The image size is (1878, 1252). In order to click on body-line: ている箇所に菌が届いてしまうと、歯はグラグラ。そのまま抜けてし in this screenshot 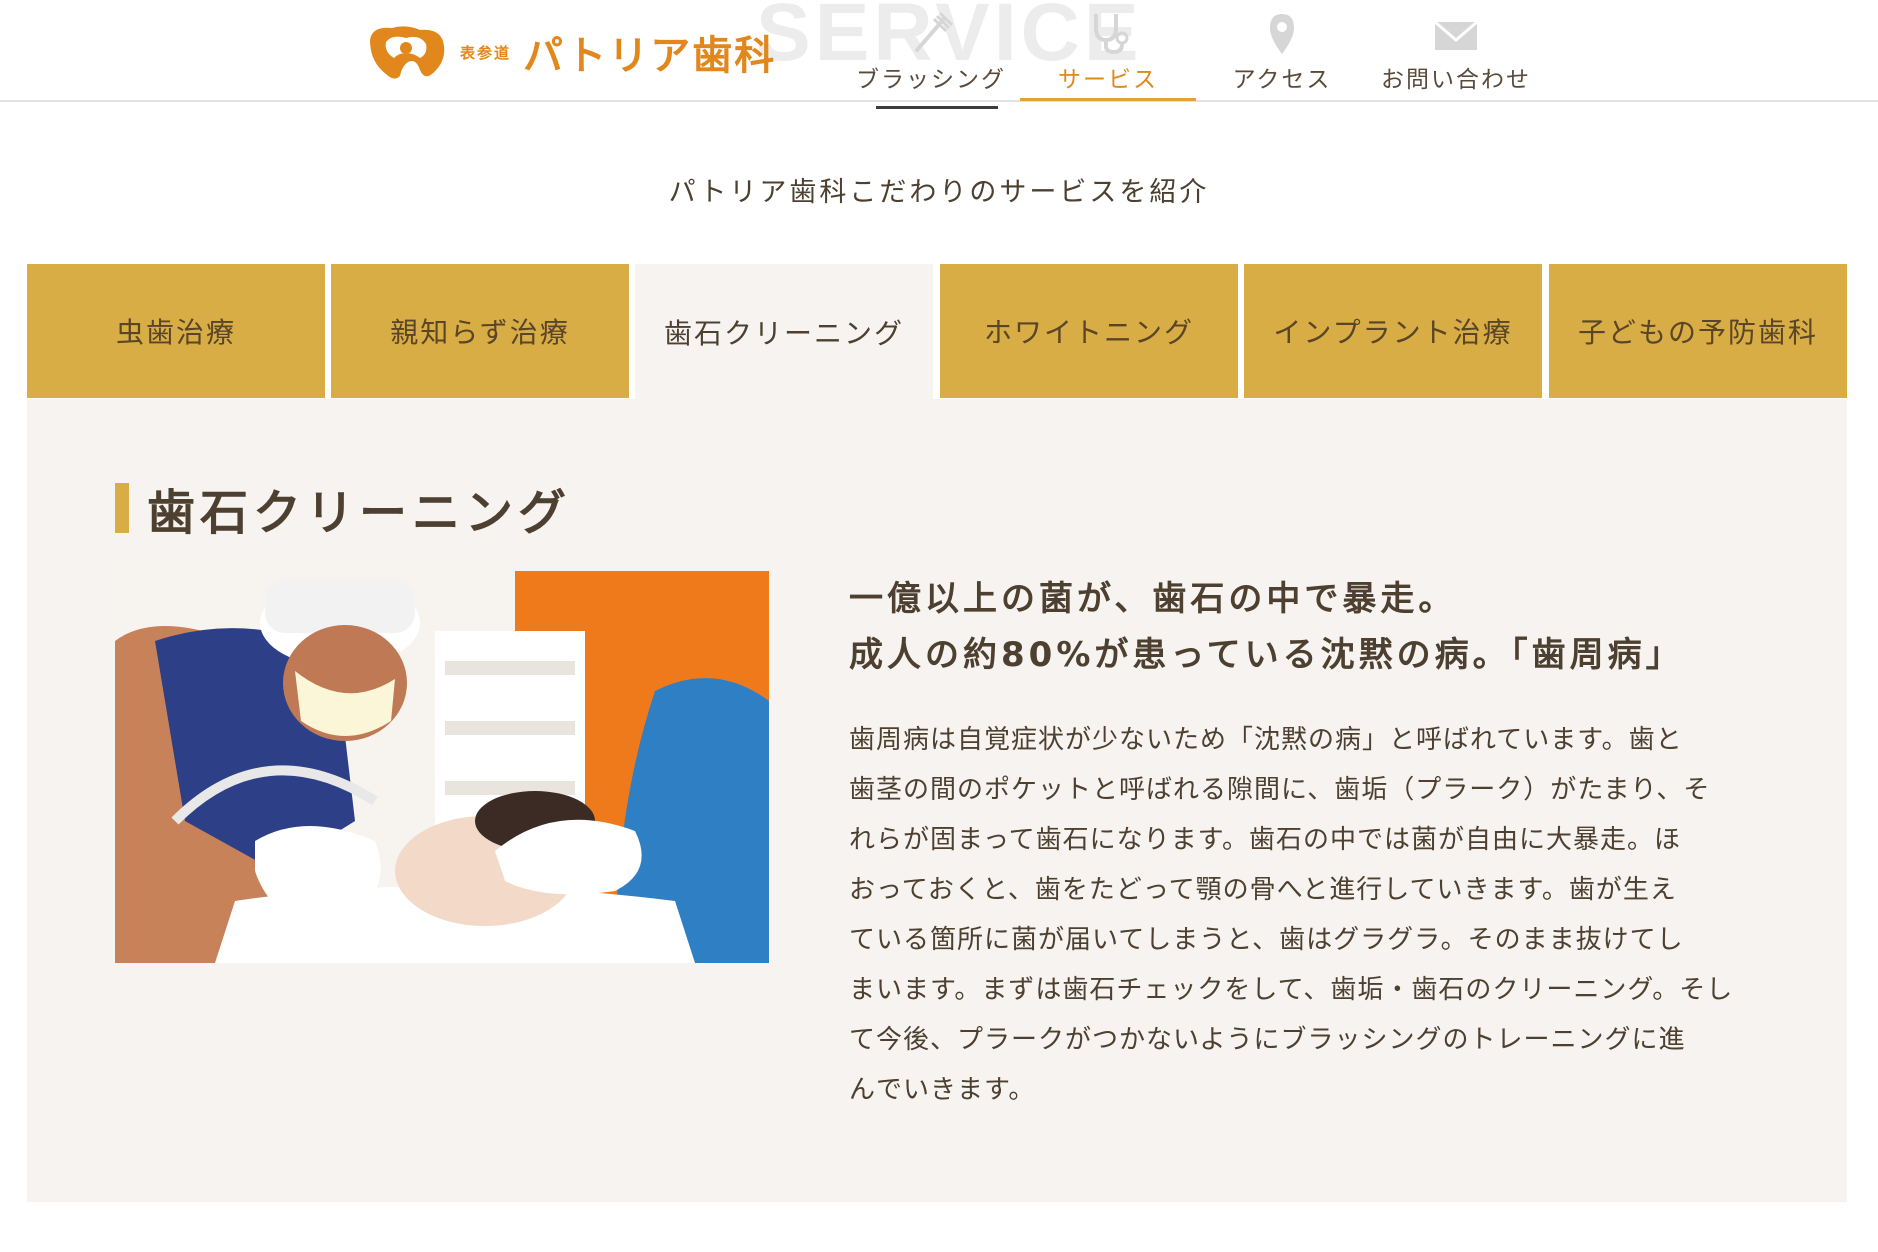, I will do `click(1266, 940)`.